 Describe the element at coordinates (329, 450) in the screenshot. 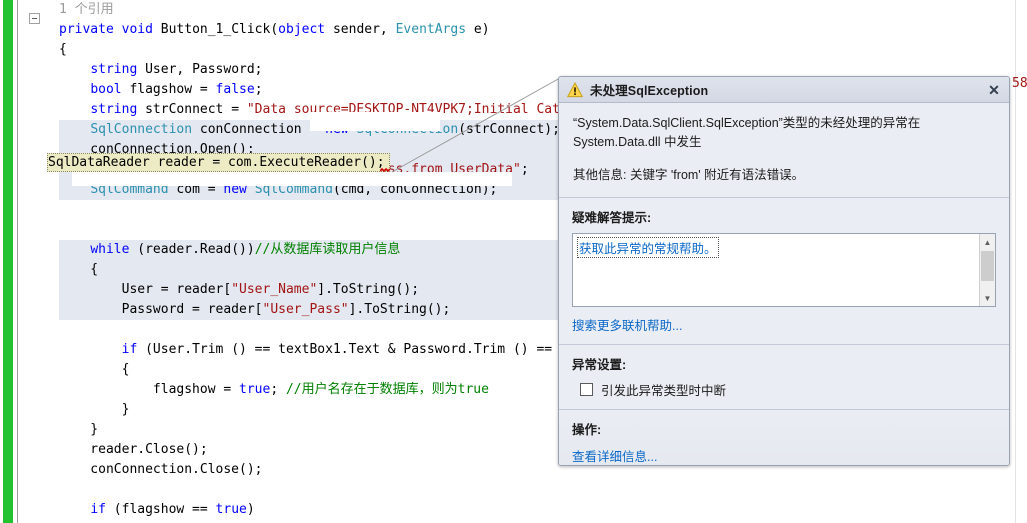

I see `code-line: reader.Close();` at that location.